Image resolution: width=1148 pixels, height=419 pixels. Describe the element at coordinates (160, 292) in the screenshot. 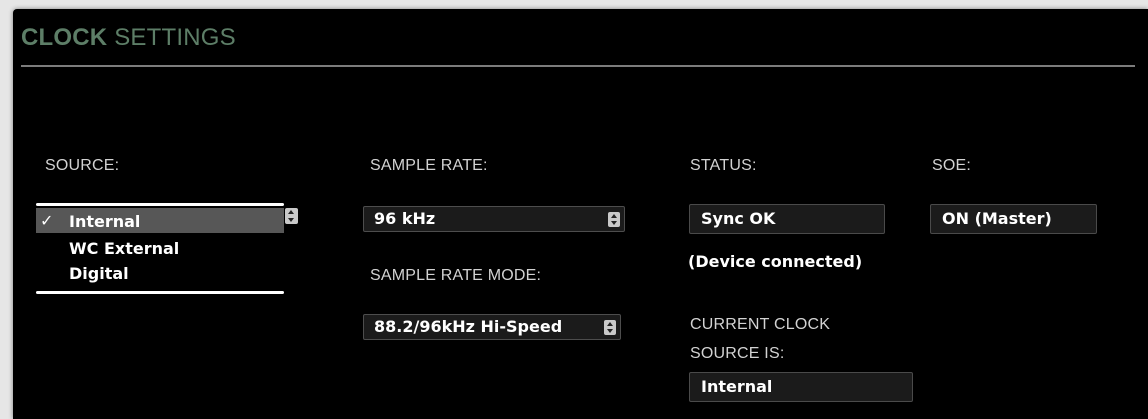

I see `source-menu-bottom-edge` at that location.